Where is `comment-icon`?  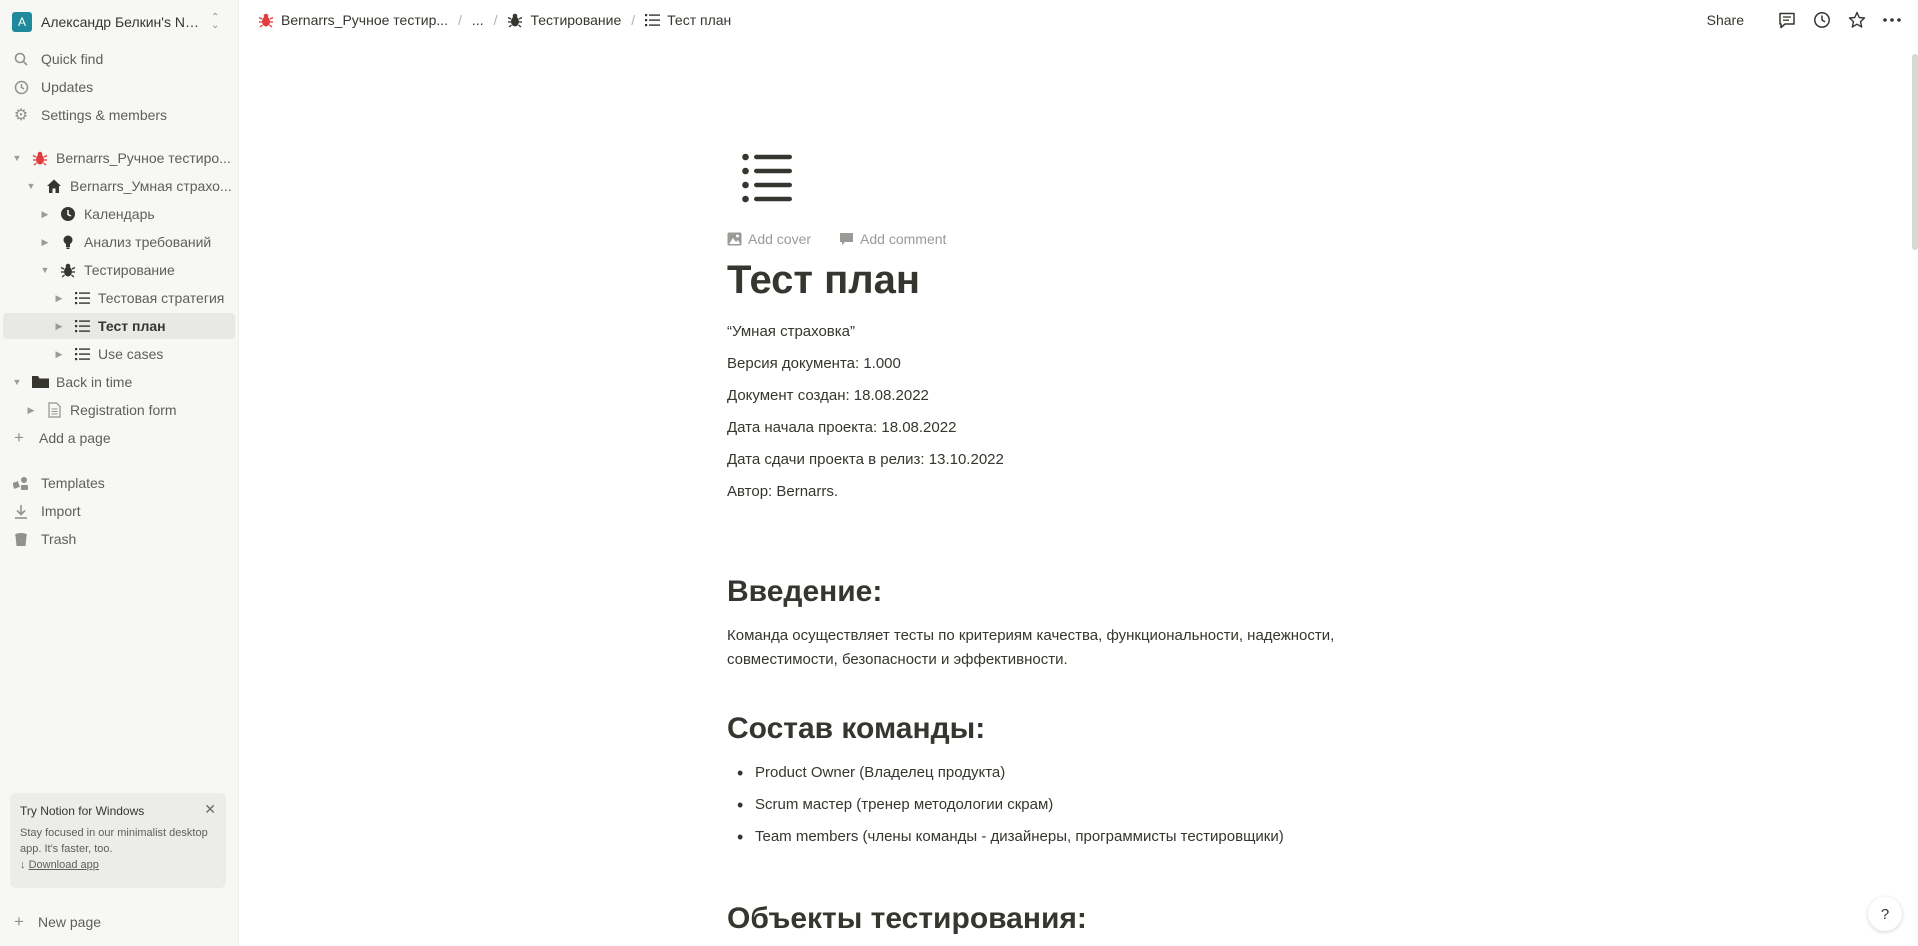
comment-icon is located at coordinates (847, 239).